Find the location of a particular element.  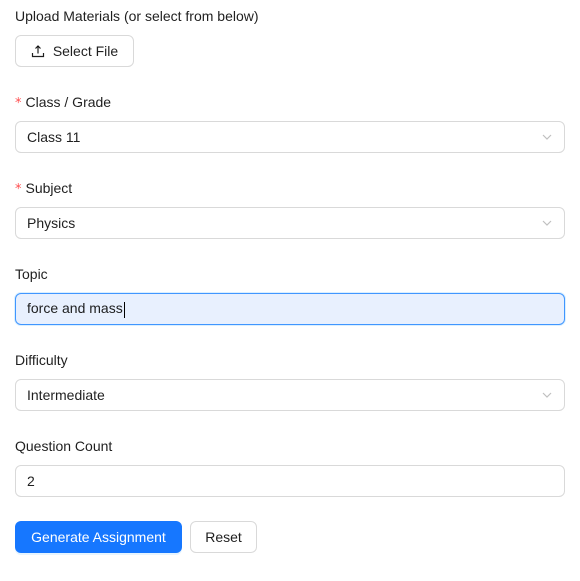

subject-label: * Subject is located at coordinates (43, 189).